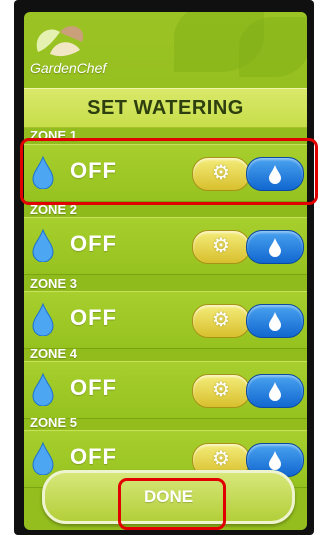 This screenshot has height=535, width=323. What do you see at coordinates (273, 47) in the screenshot?
I see `leaf-decoration` at bounding box center [273, 47].